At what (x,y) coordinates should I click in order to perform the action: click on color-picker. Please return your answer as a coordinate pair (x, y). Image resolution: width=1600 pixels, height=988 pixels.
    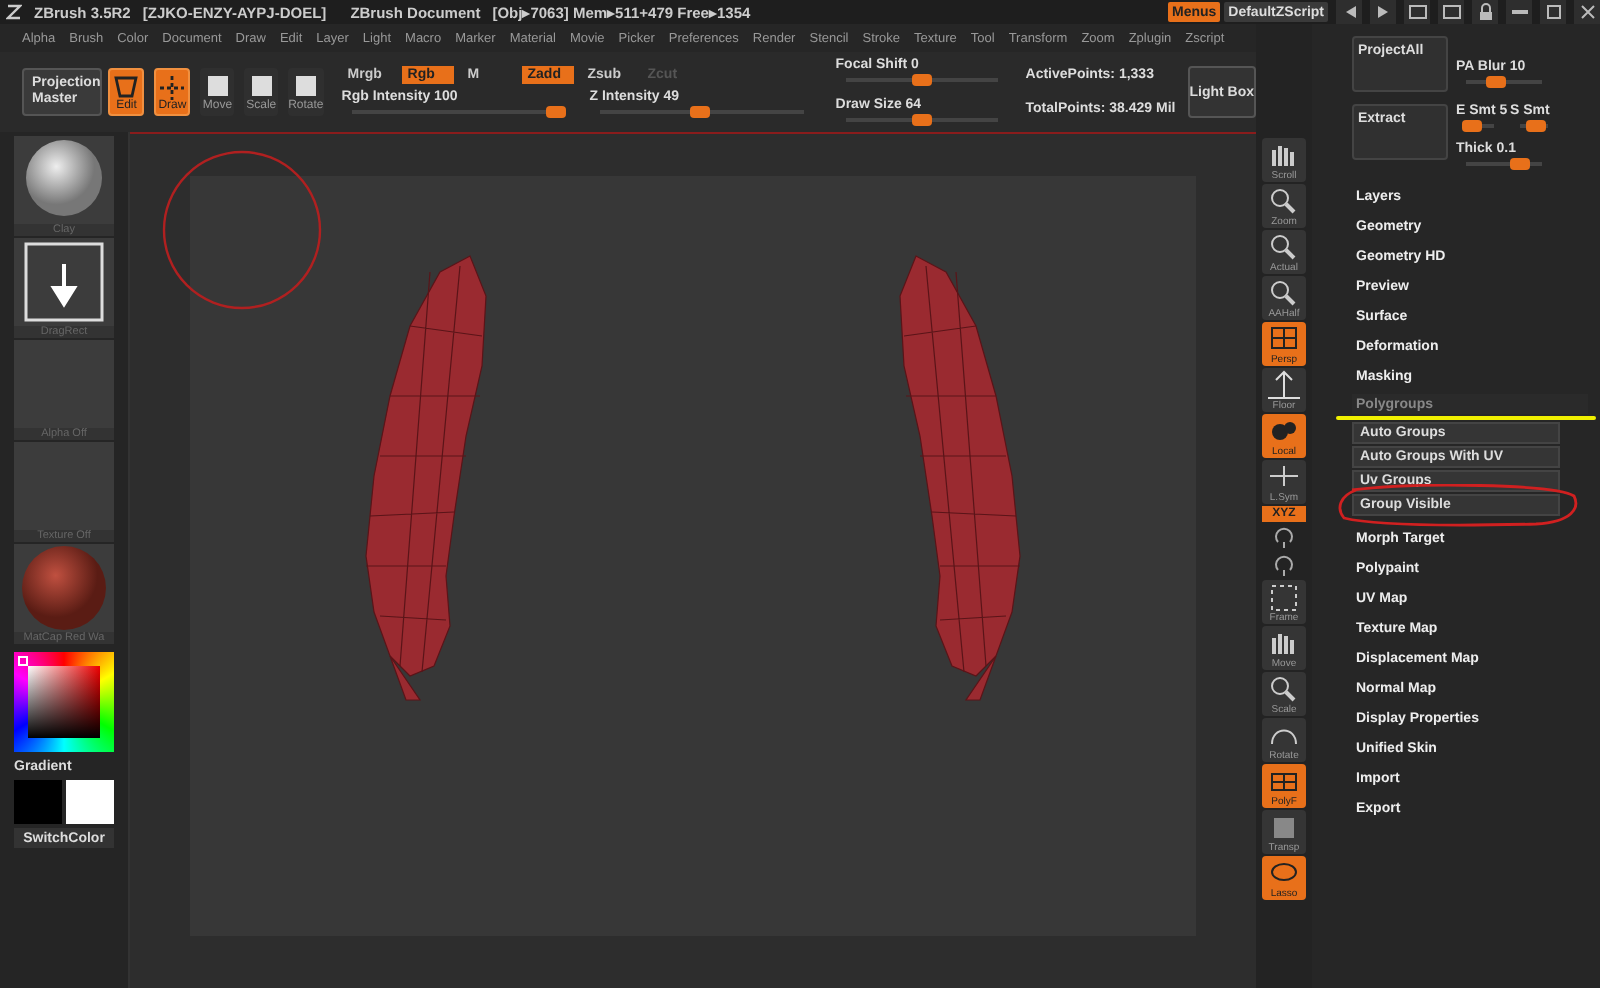
    Looking at the image, I should click on (64, 702).